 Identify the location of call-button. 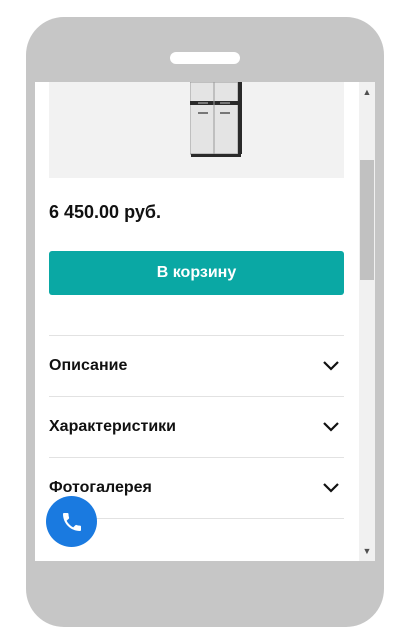
(71, 521).